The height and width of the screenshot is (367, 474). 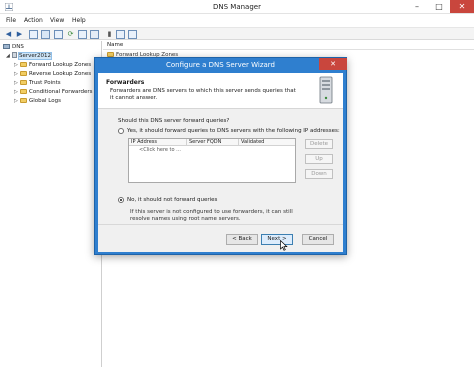 I want to click on mouse-cursor-icon, so click(x=284, y=245).